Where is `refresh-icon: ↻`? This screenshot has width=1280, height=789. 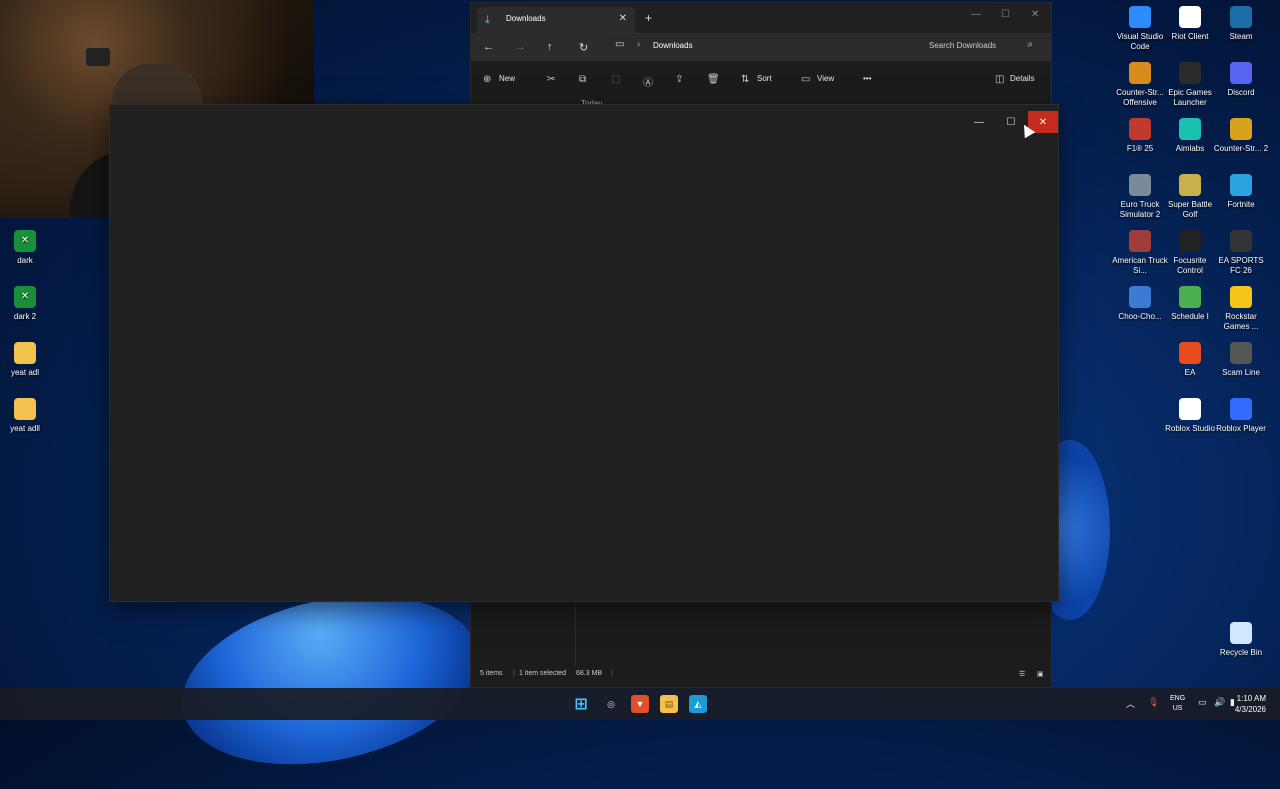 refresh-icon: ↻ is located at coordinates (583, 47).